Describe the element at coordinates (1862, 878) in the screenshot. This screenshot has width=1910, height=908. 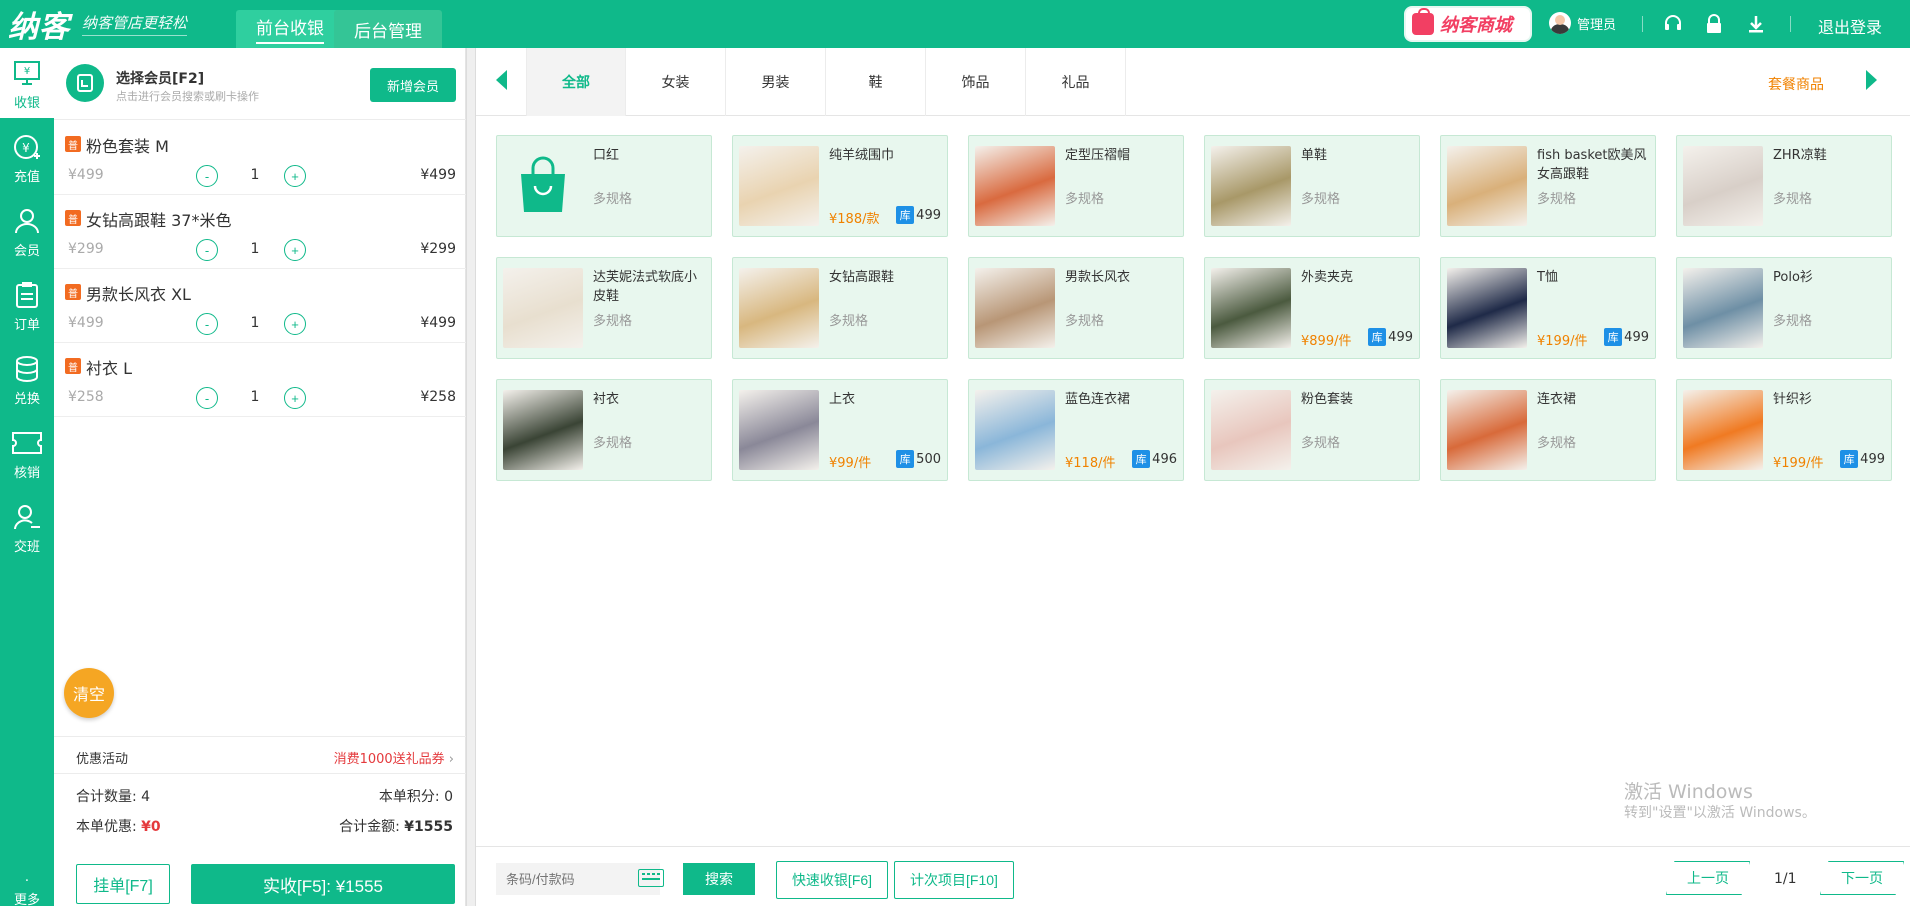
I see `next-page-button: 下一页` at that location.